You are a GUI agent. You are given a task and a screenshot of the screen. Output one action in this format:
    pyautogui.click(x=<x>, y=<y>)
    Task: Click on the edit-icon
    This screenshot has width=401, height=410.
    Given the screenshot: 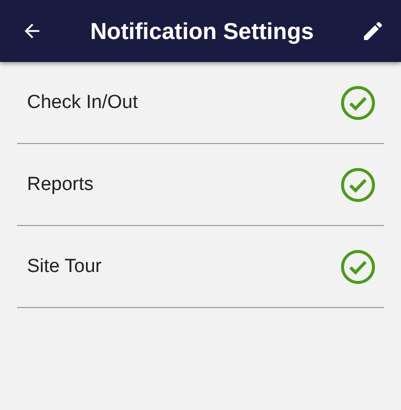 What is the action you would take?
    pyautogui.click(x=373, y=31)
    